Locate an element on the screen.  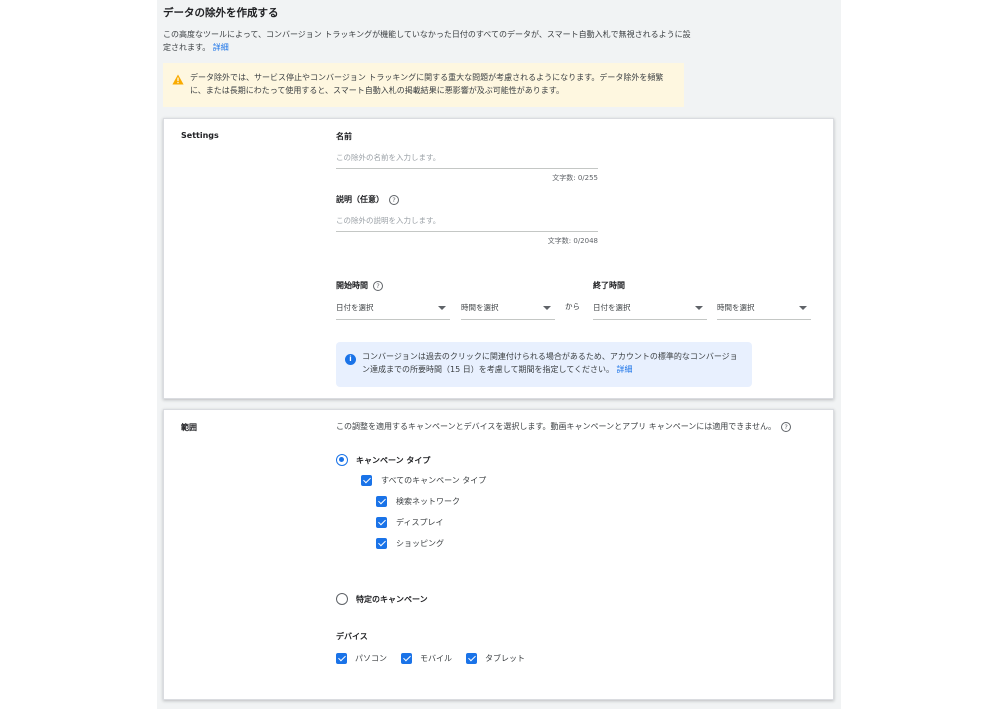
all-campaign-types-checkbox: すべてのキャンペーン タイプ is located at coordinates (423, 480).